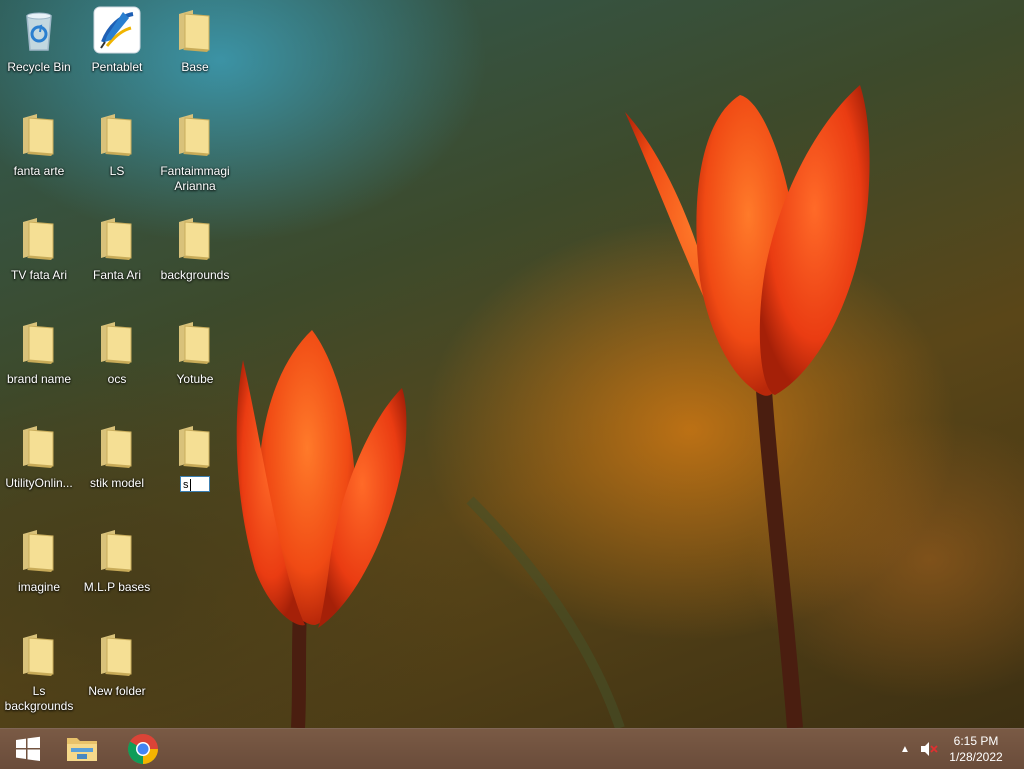  I want to click on desktop-icon-label: Ls backgrounds, so click(39, 698).